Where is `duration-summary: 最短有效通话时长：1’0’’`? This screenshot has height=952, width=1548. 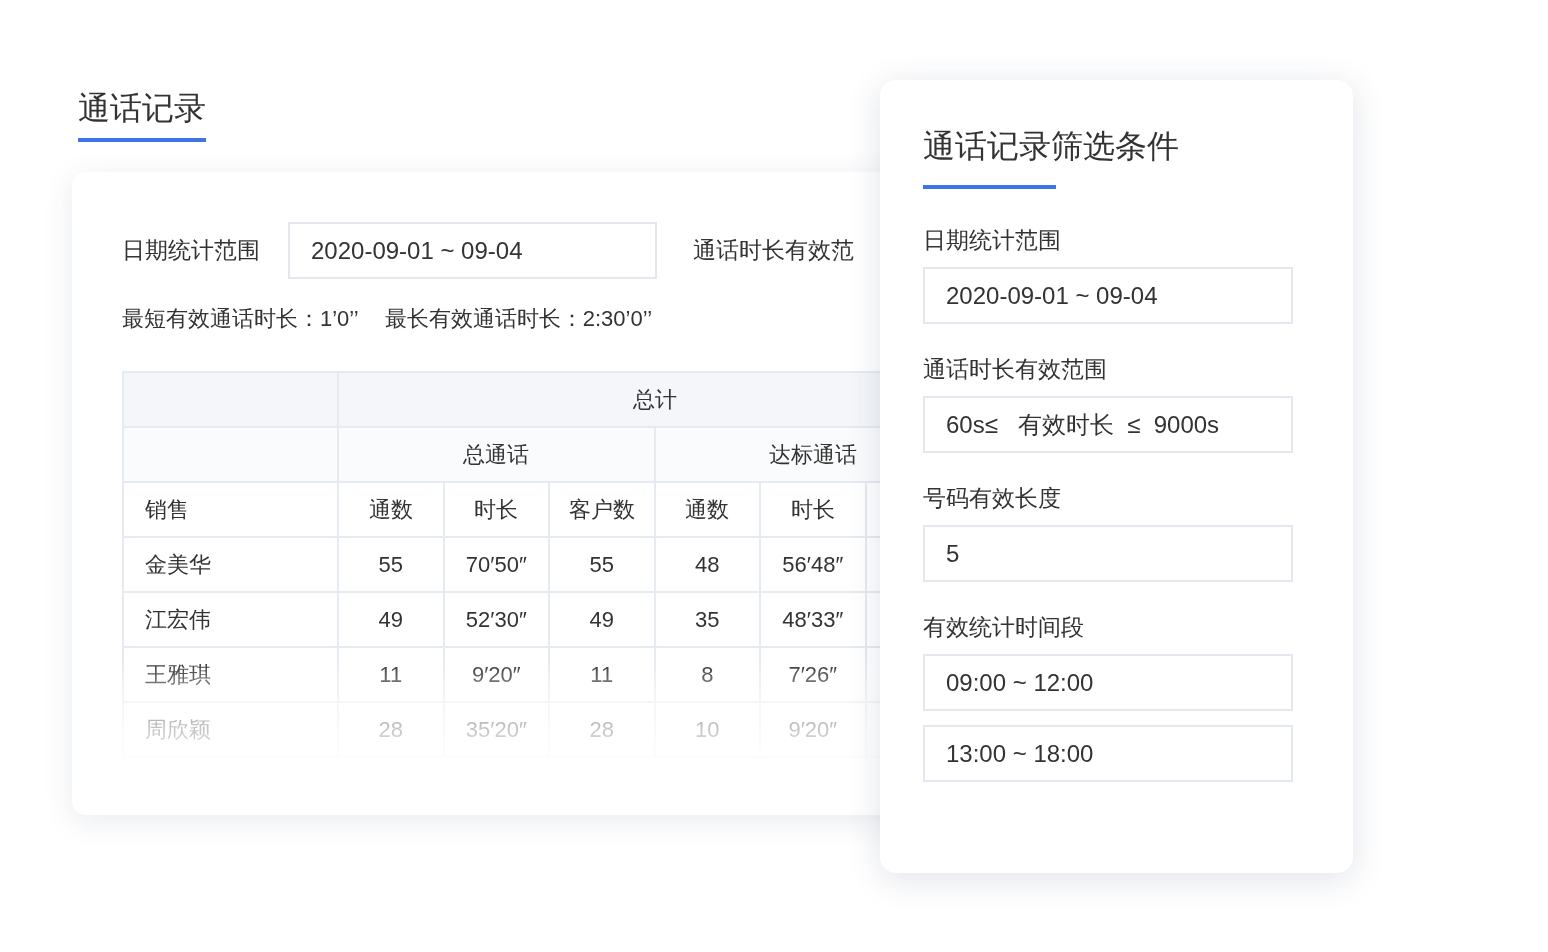
duration-summary: 最短有效通话时长：1’0’’ is located at coordinates (240, 319).